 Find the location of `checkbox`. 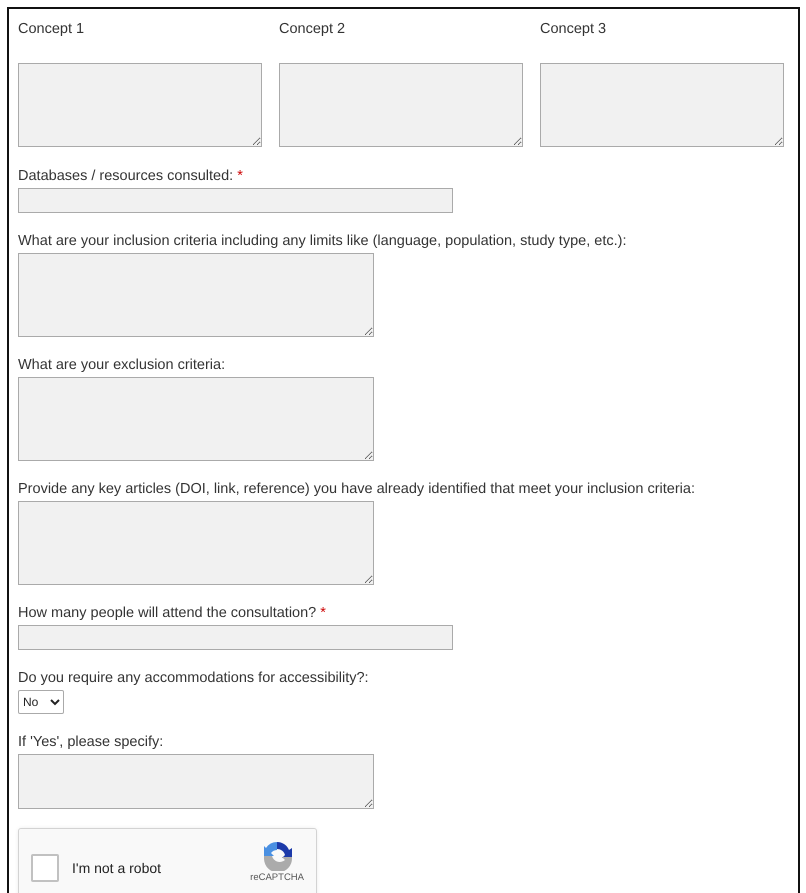

checkbox is located at coordinates (45, 868).